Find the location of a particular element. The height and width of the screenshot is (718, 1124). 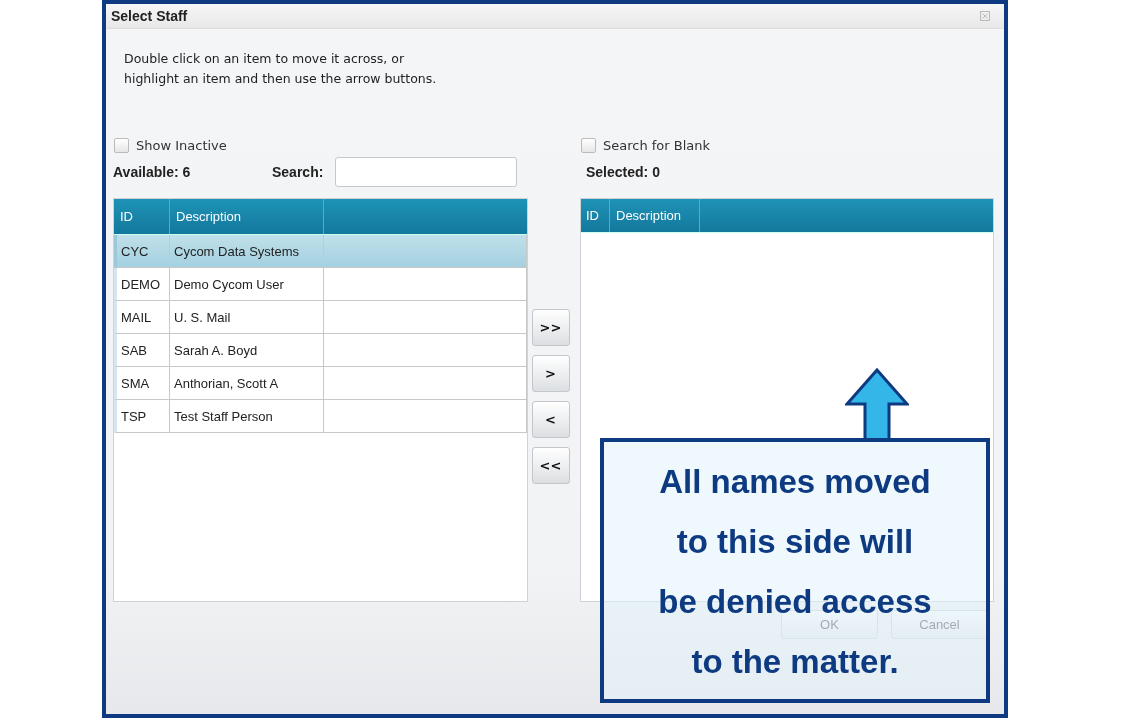

arrow-button: < is located at coordinates (550, 419).